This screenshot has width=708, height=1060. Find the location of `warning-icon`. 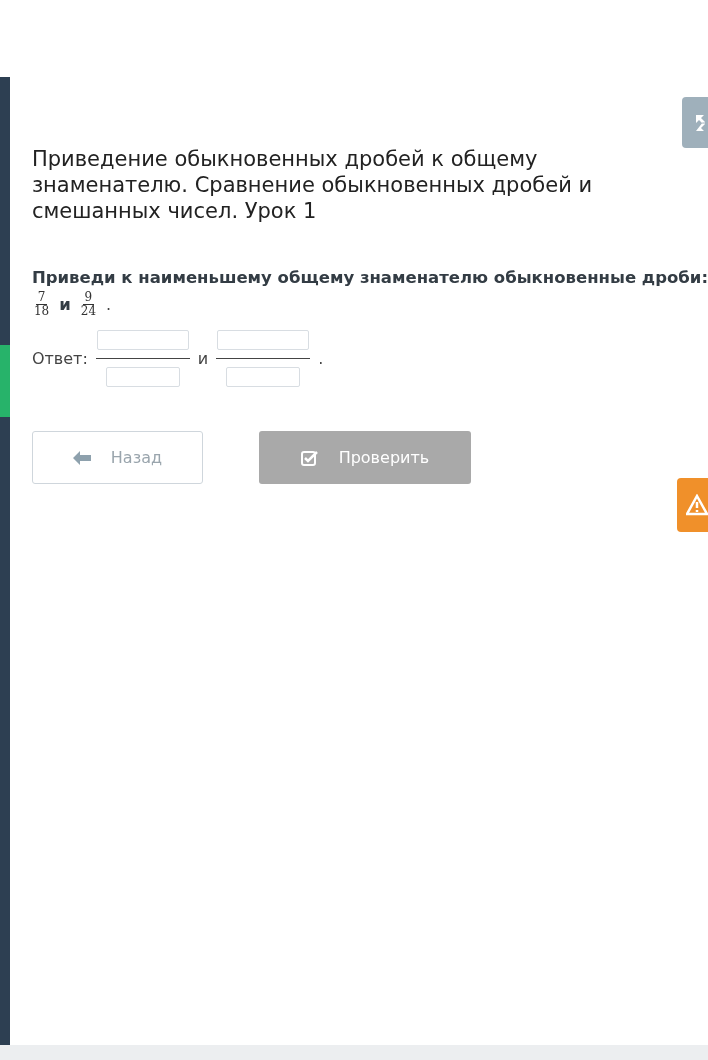

warning-icon is located at coordinates (697, 505).